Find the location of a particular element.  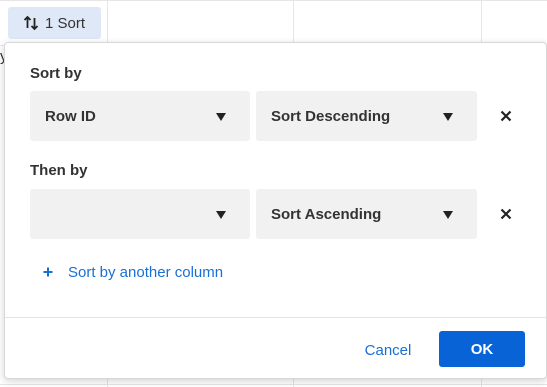

sort-direction-value: Sort Descending is located at coordinates (331, 116).